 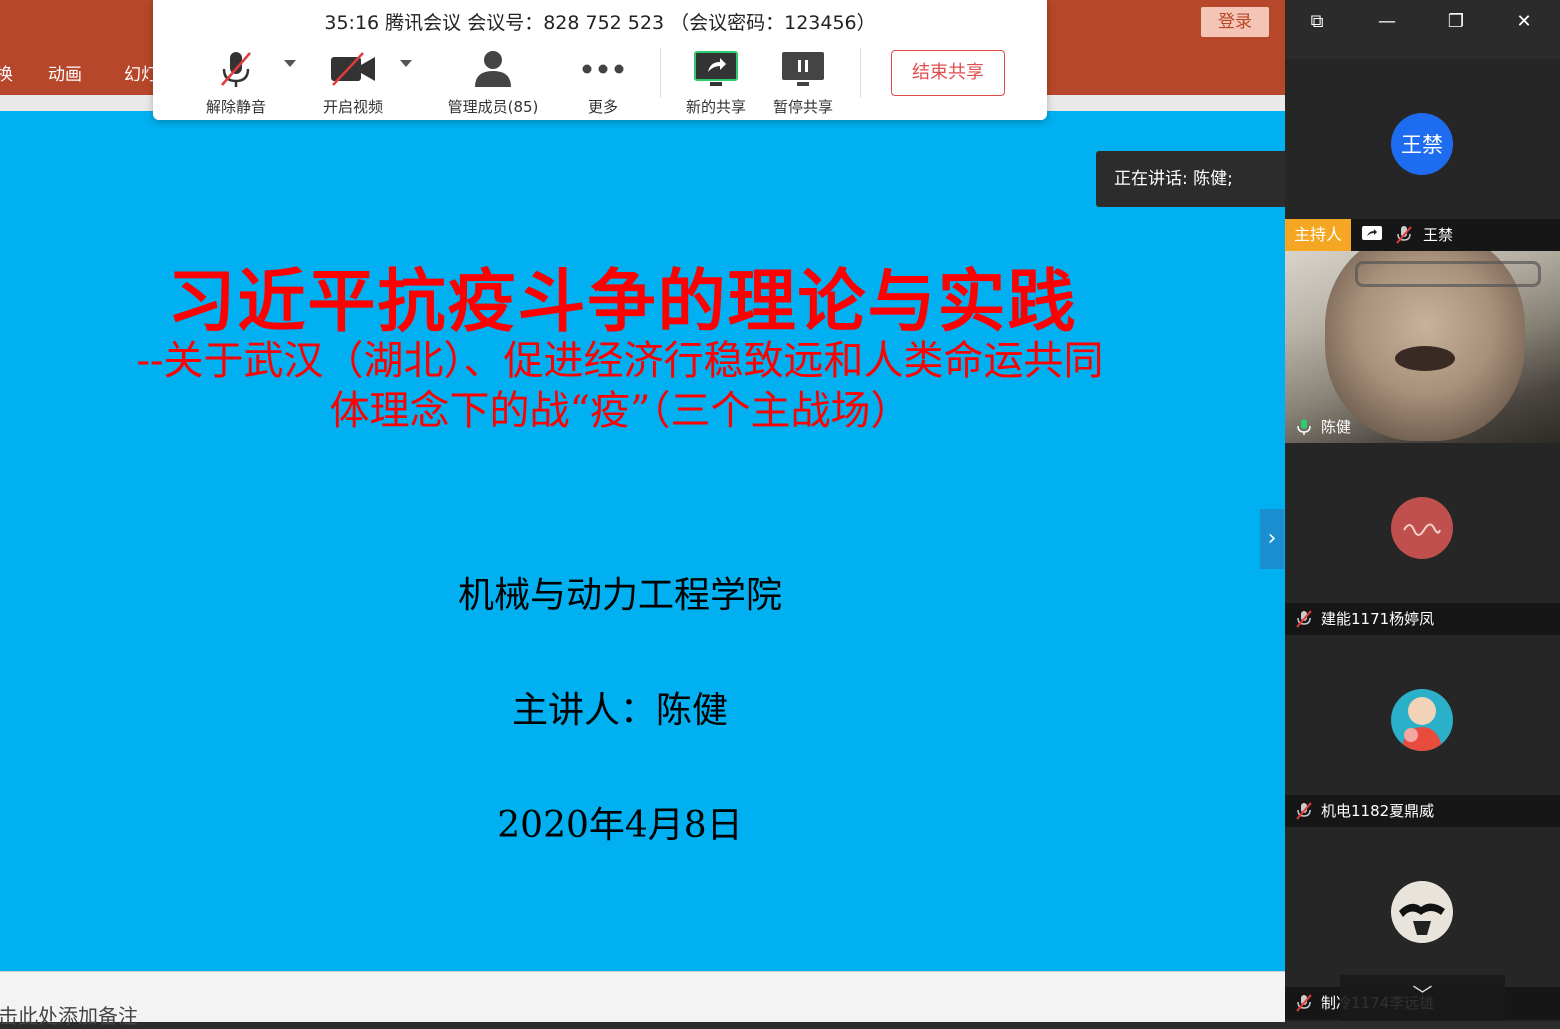 What do you see at coordinates (1378, 811) in the screenshot?
I see `participant-name: 机电1182夏鼎威` at bounding box center [1378, 811].